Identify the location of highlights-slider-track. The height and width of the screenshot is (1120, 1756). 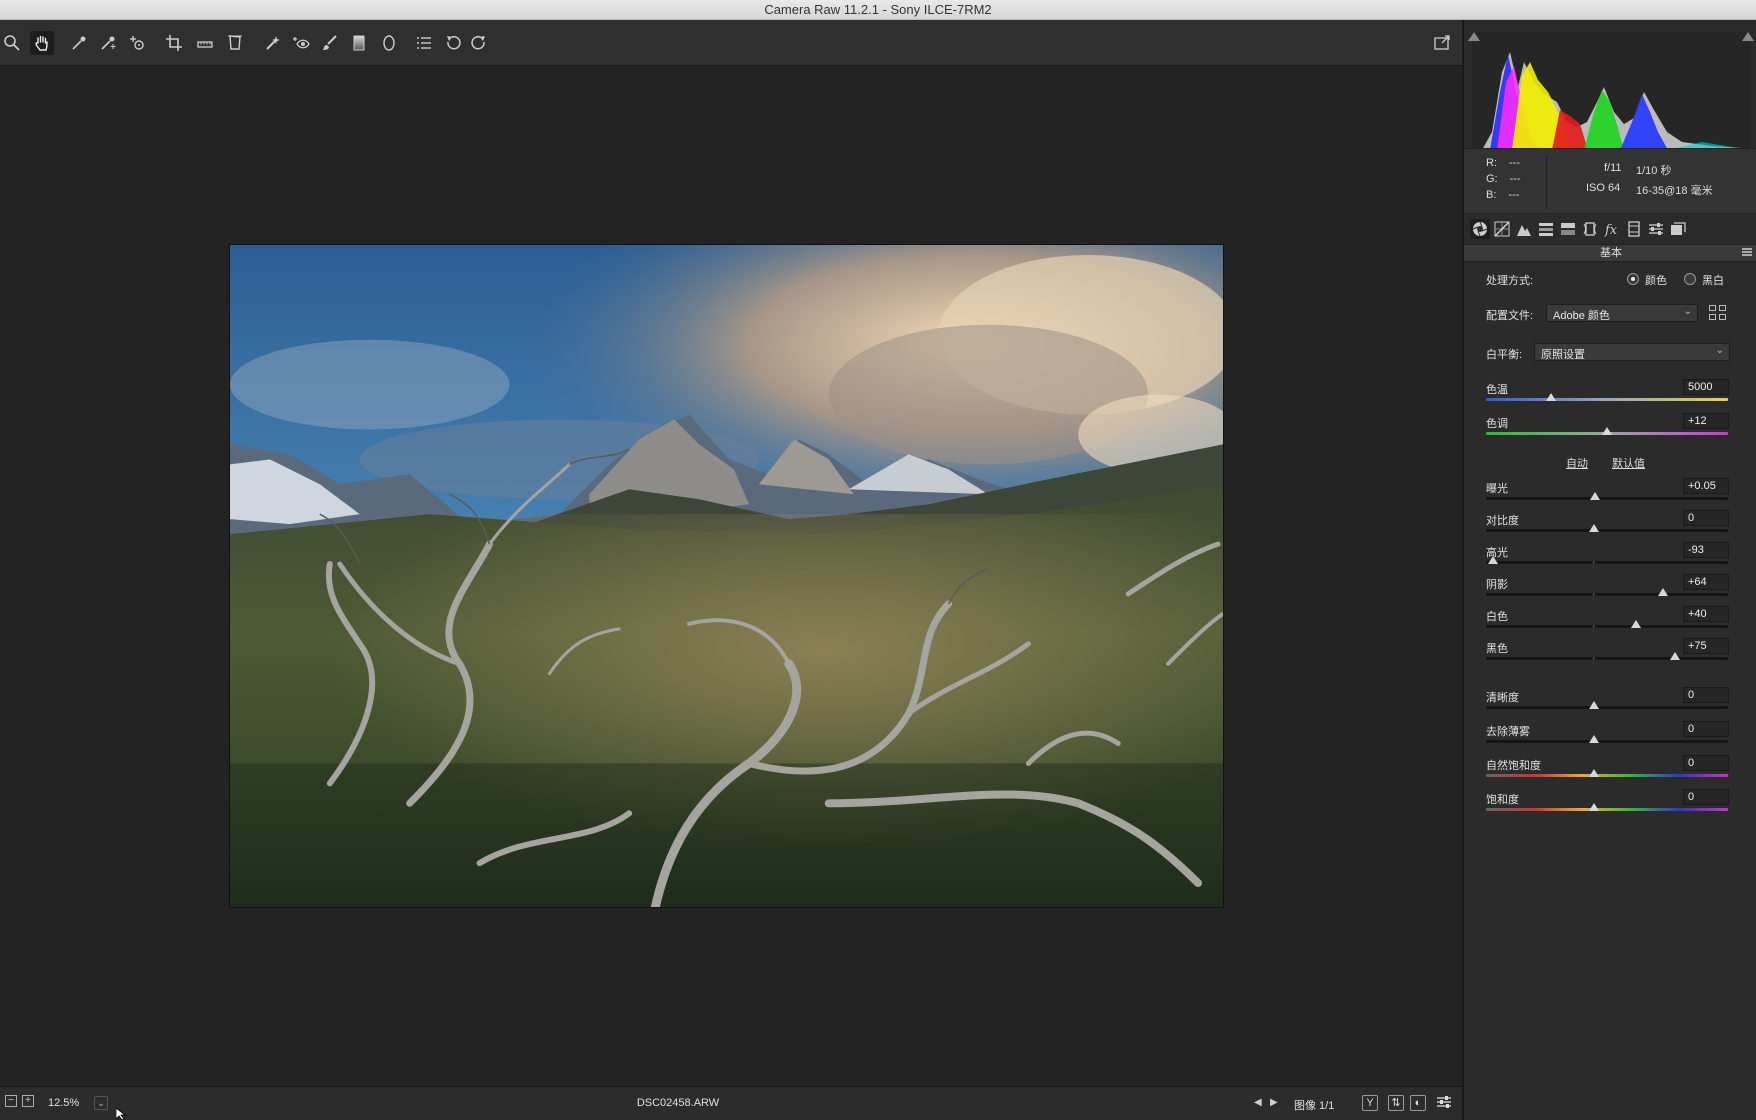
(1607, 562).